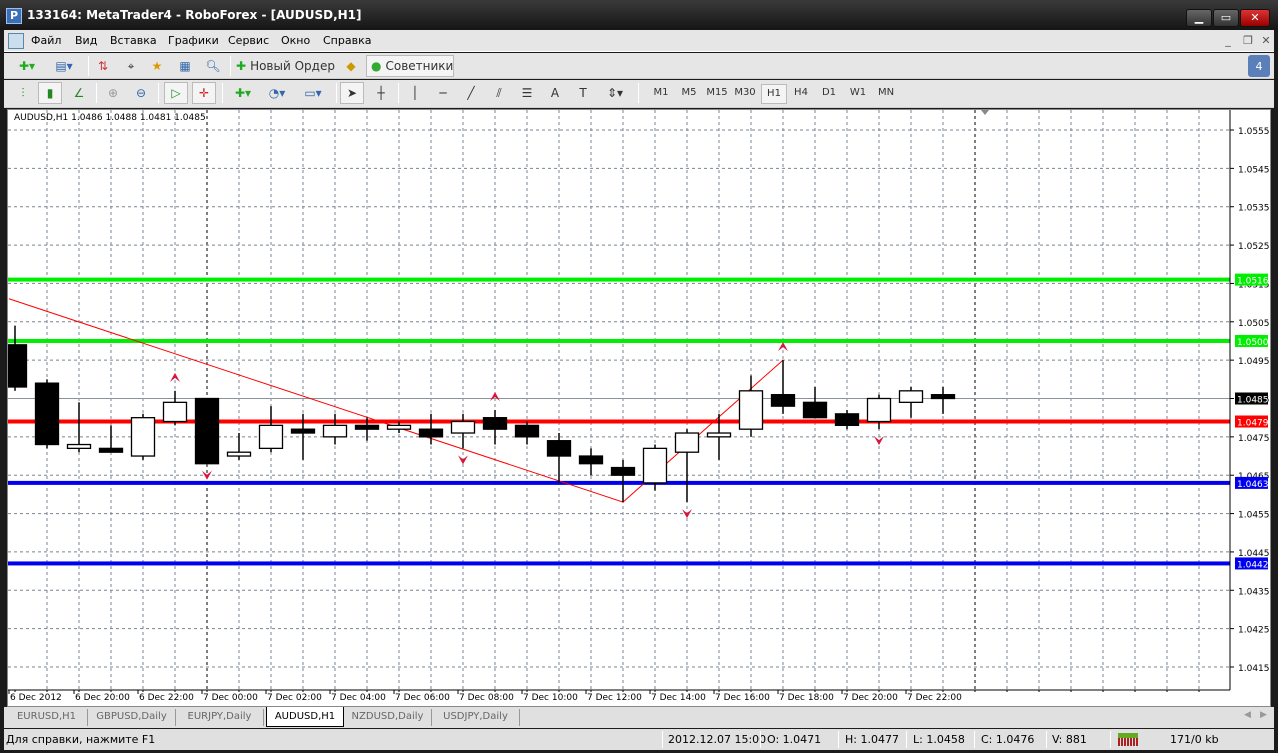  Describe the element at coordinates (381, 93) in the screenshot. I see `crosshair-icon: ┼` at that location.